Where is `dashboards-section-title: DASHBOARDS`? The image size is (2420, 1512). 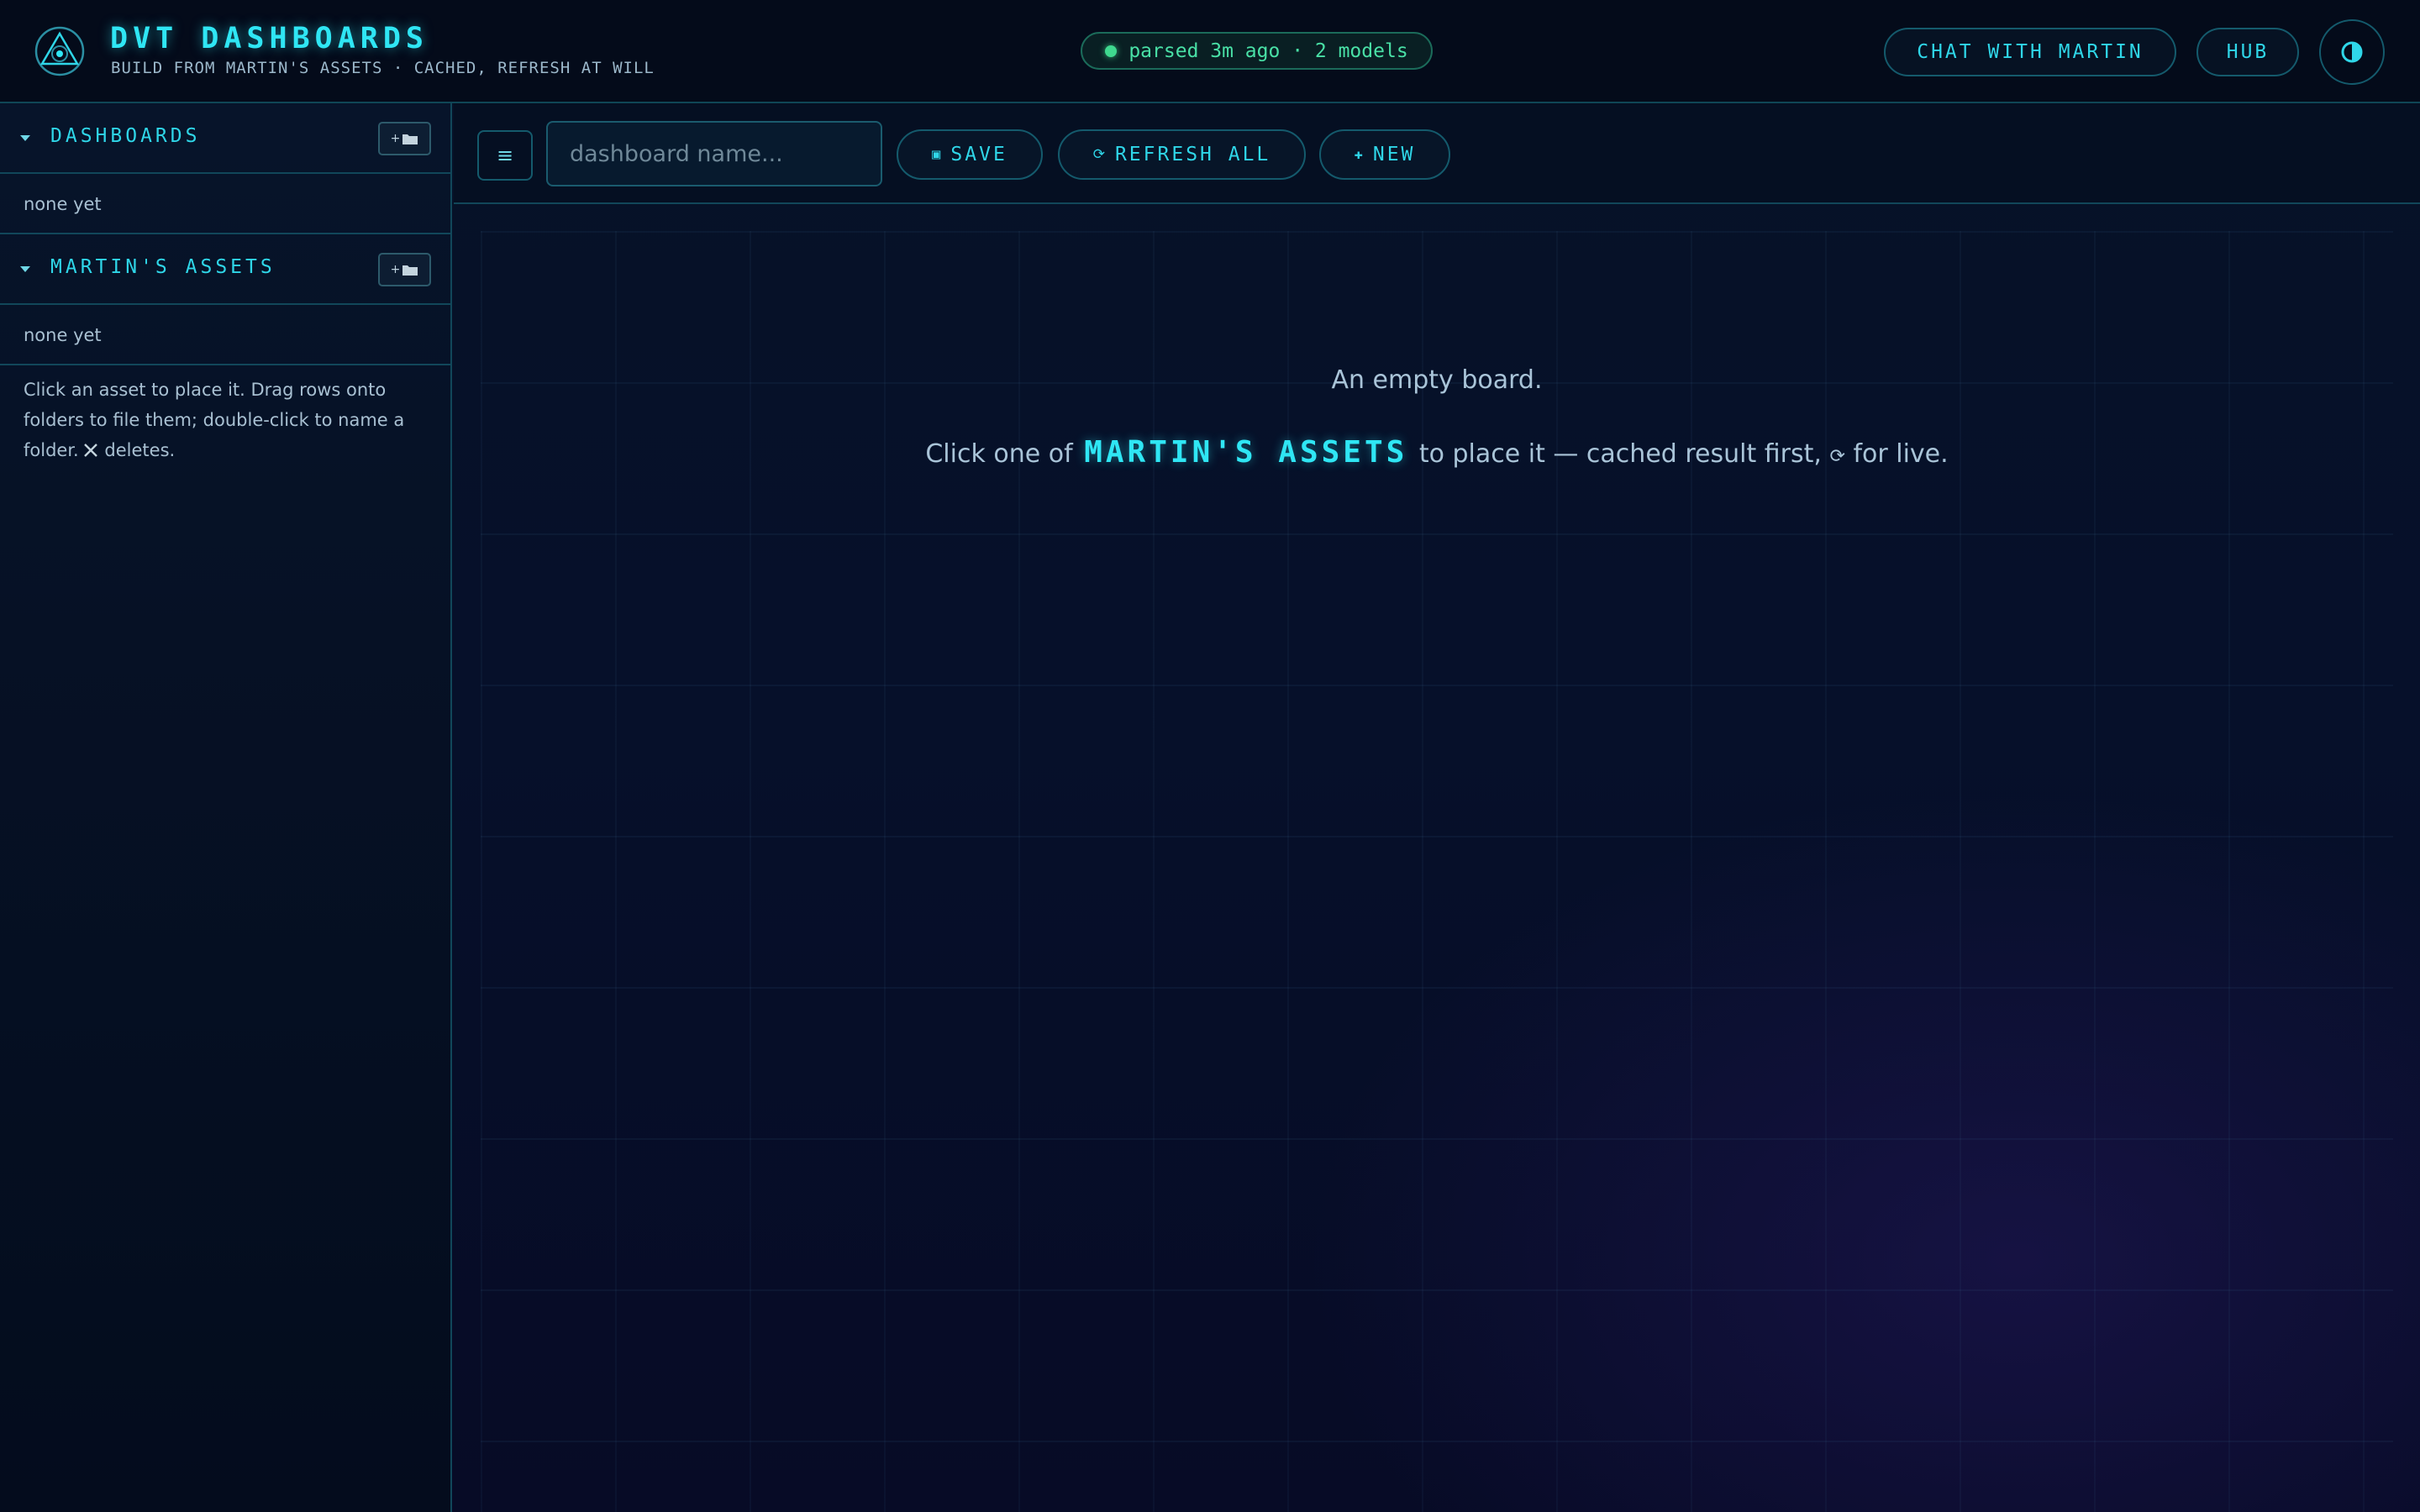 dashboards-section-title: DASHBOARDS is located at coordinates (125, 136).